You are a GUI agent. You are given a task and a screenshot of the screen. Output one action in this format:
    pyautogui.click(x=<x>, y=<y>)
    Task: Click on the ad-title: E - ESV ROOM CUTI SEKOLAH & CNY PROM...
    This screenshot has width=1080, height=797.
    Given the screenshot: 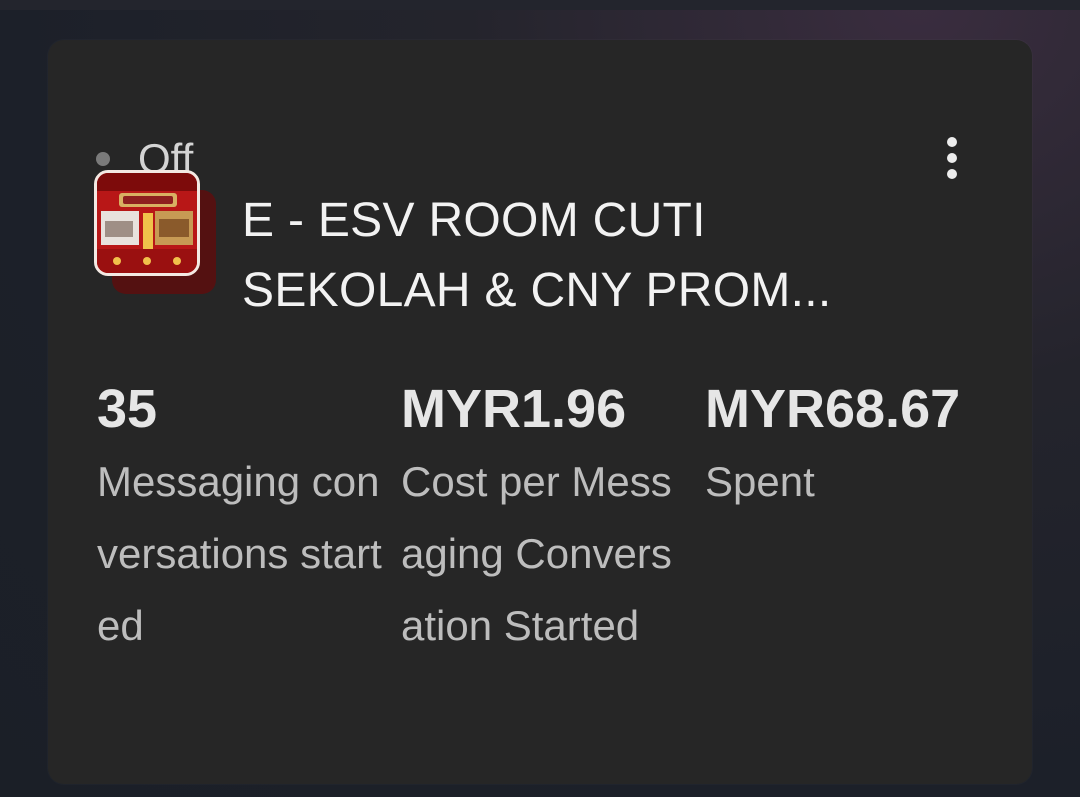 What is the action you would take?
    pyautogui.click(x=592, y=256)
    